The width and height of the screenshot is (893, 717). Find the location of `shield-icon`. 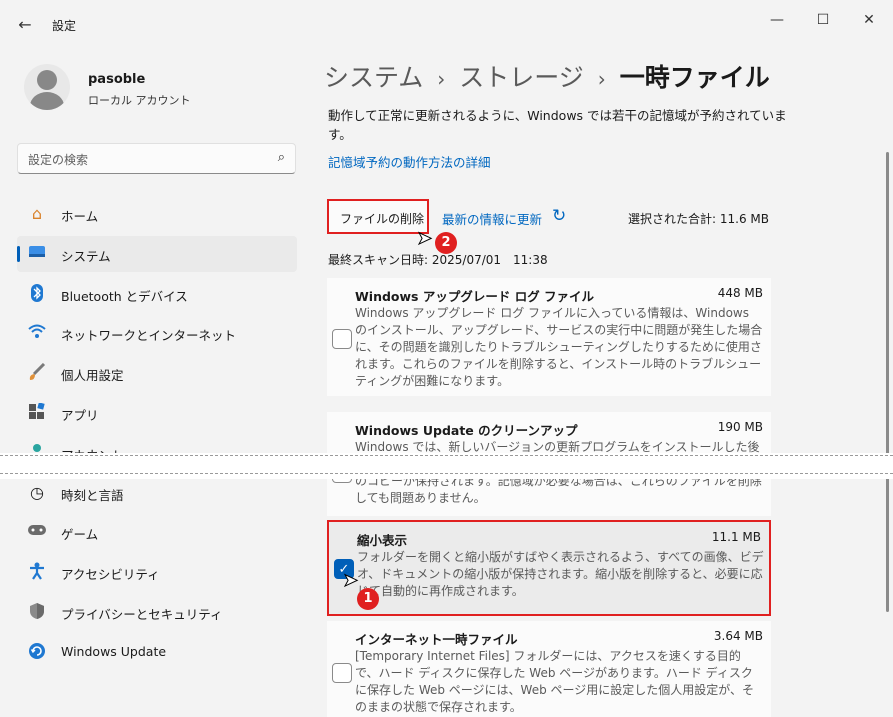

shield-icon is located at coordinates (37, 612).